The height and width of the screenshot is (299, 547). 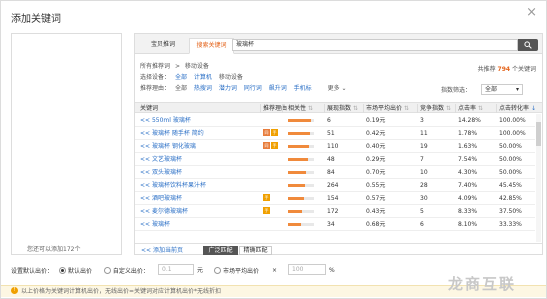 What do you see at coordinates (167, 172) in the screenshot?
I see `keyword-text: 双头玻璃杯` at bounding box center [167, 172].